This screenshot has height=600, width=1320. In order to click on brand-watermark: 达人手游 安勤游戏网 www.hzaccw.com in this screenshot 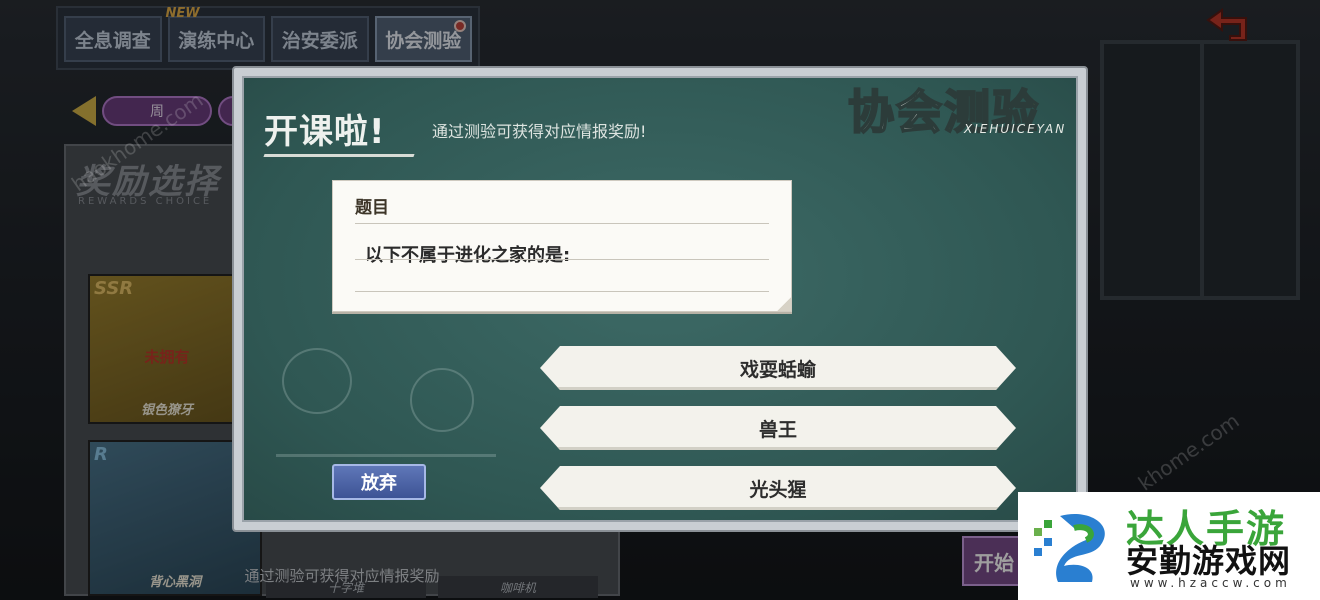, I will do `click(1169, 546)`.